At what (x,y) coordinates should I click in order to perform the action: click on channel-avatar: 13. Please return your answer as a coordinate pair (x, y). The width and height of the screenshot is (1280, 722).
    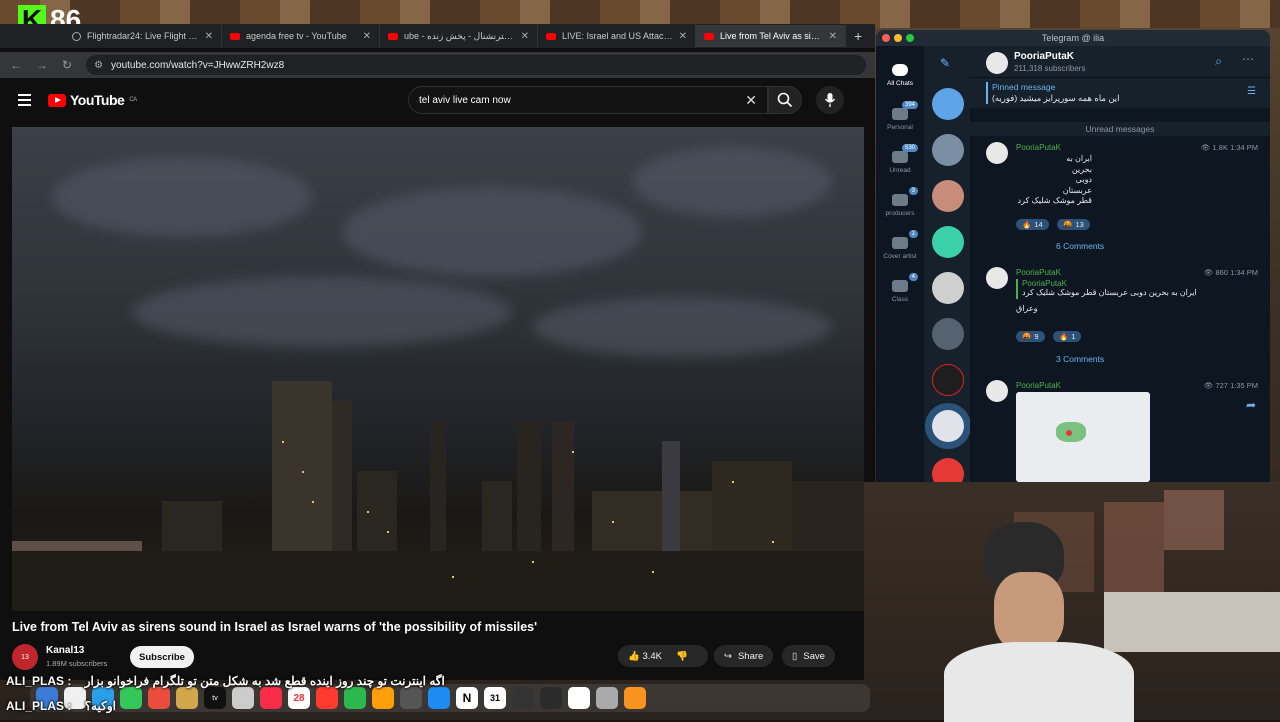
    Looking at the image, I should click on (25, 657).